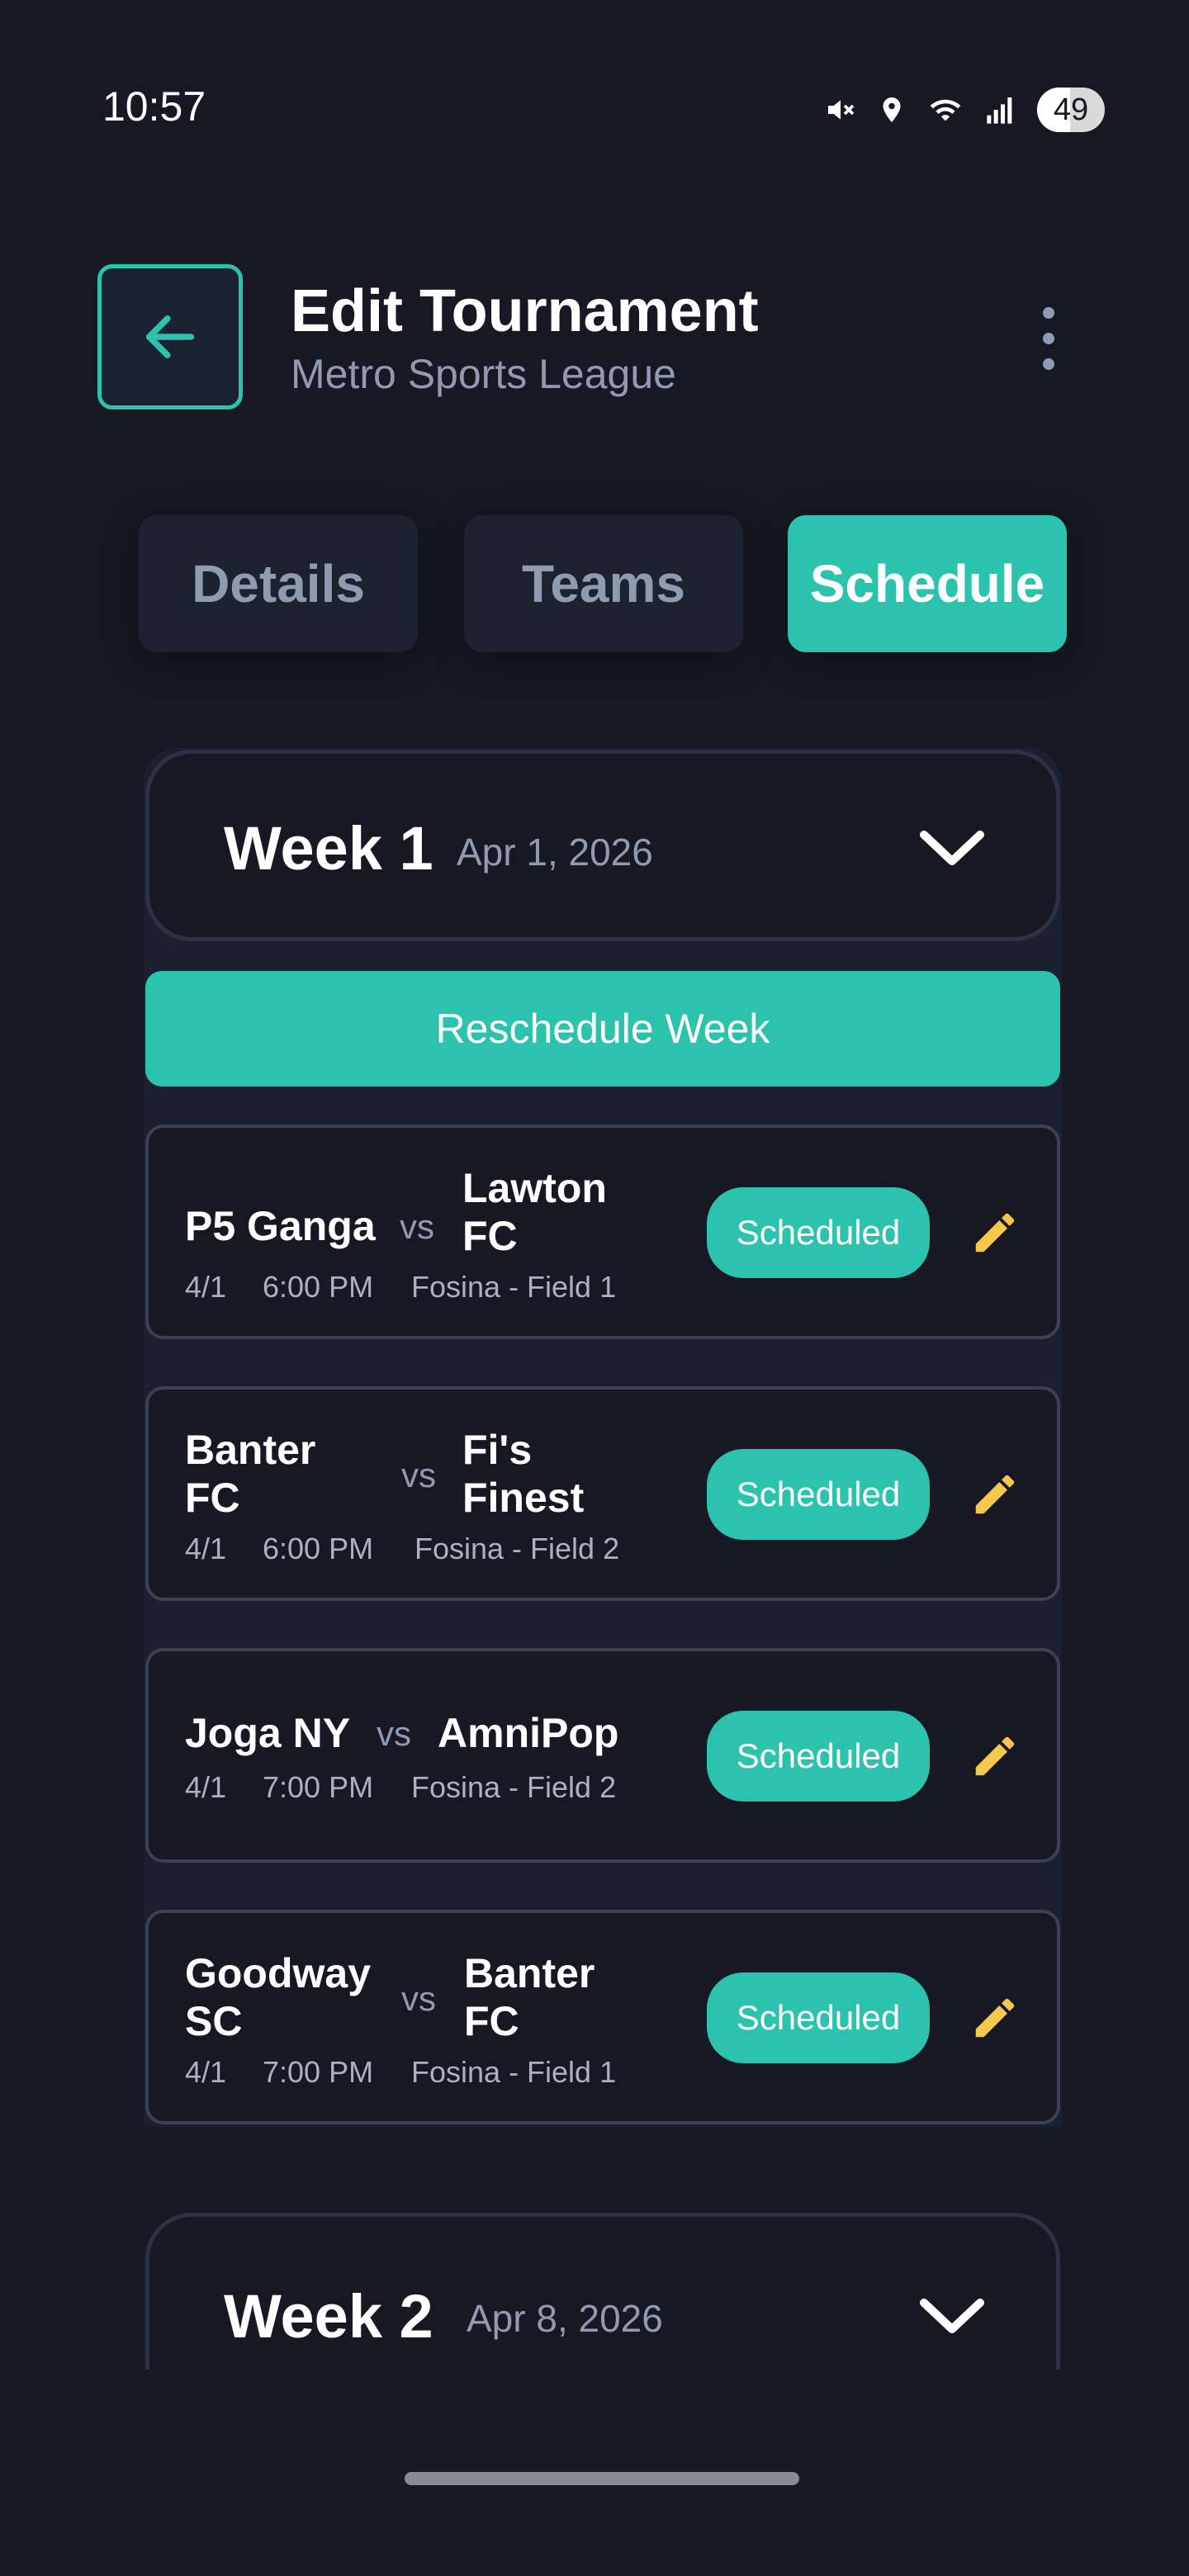 This screenshot has width=1189, height=2576. Describe the element at coordinates (268, 1733) in the screenshot. I see `home-team: Joga NY` at that location.